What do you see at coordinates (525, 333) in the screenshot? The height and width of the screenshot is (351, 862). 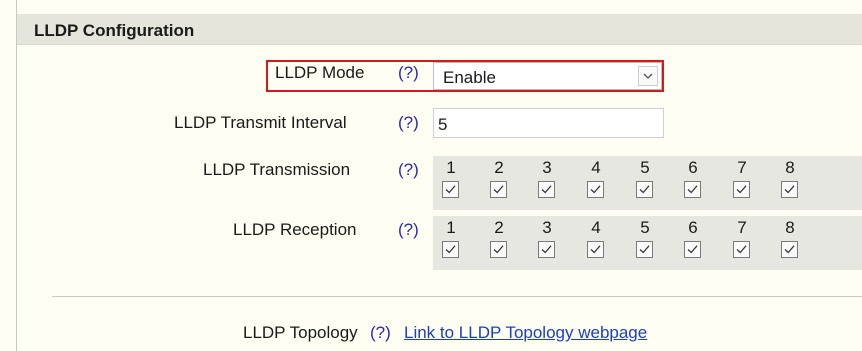 I see `topology-webpage-link: Link to LLDP Topology webpage` at bounding box center [525, 333].